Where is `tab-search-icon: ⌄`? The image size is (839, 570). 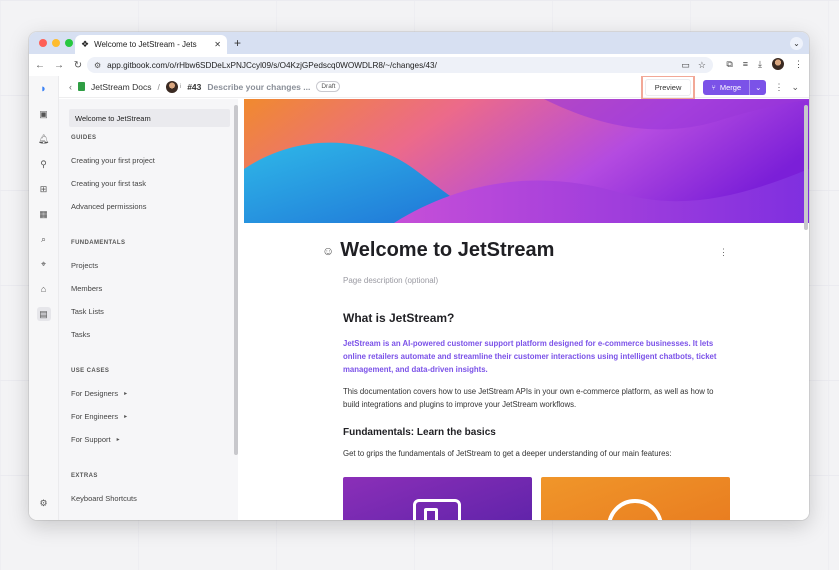
tab-search-icon: ⌄ is located at coordinates (796, 43).